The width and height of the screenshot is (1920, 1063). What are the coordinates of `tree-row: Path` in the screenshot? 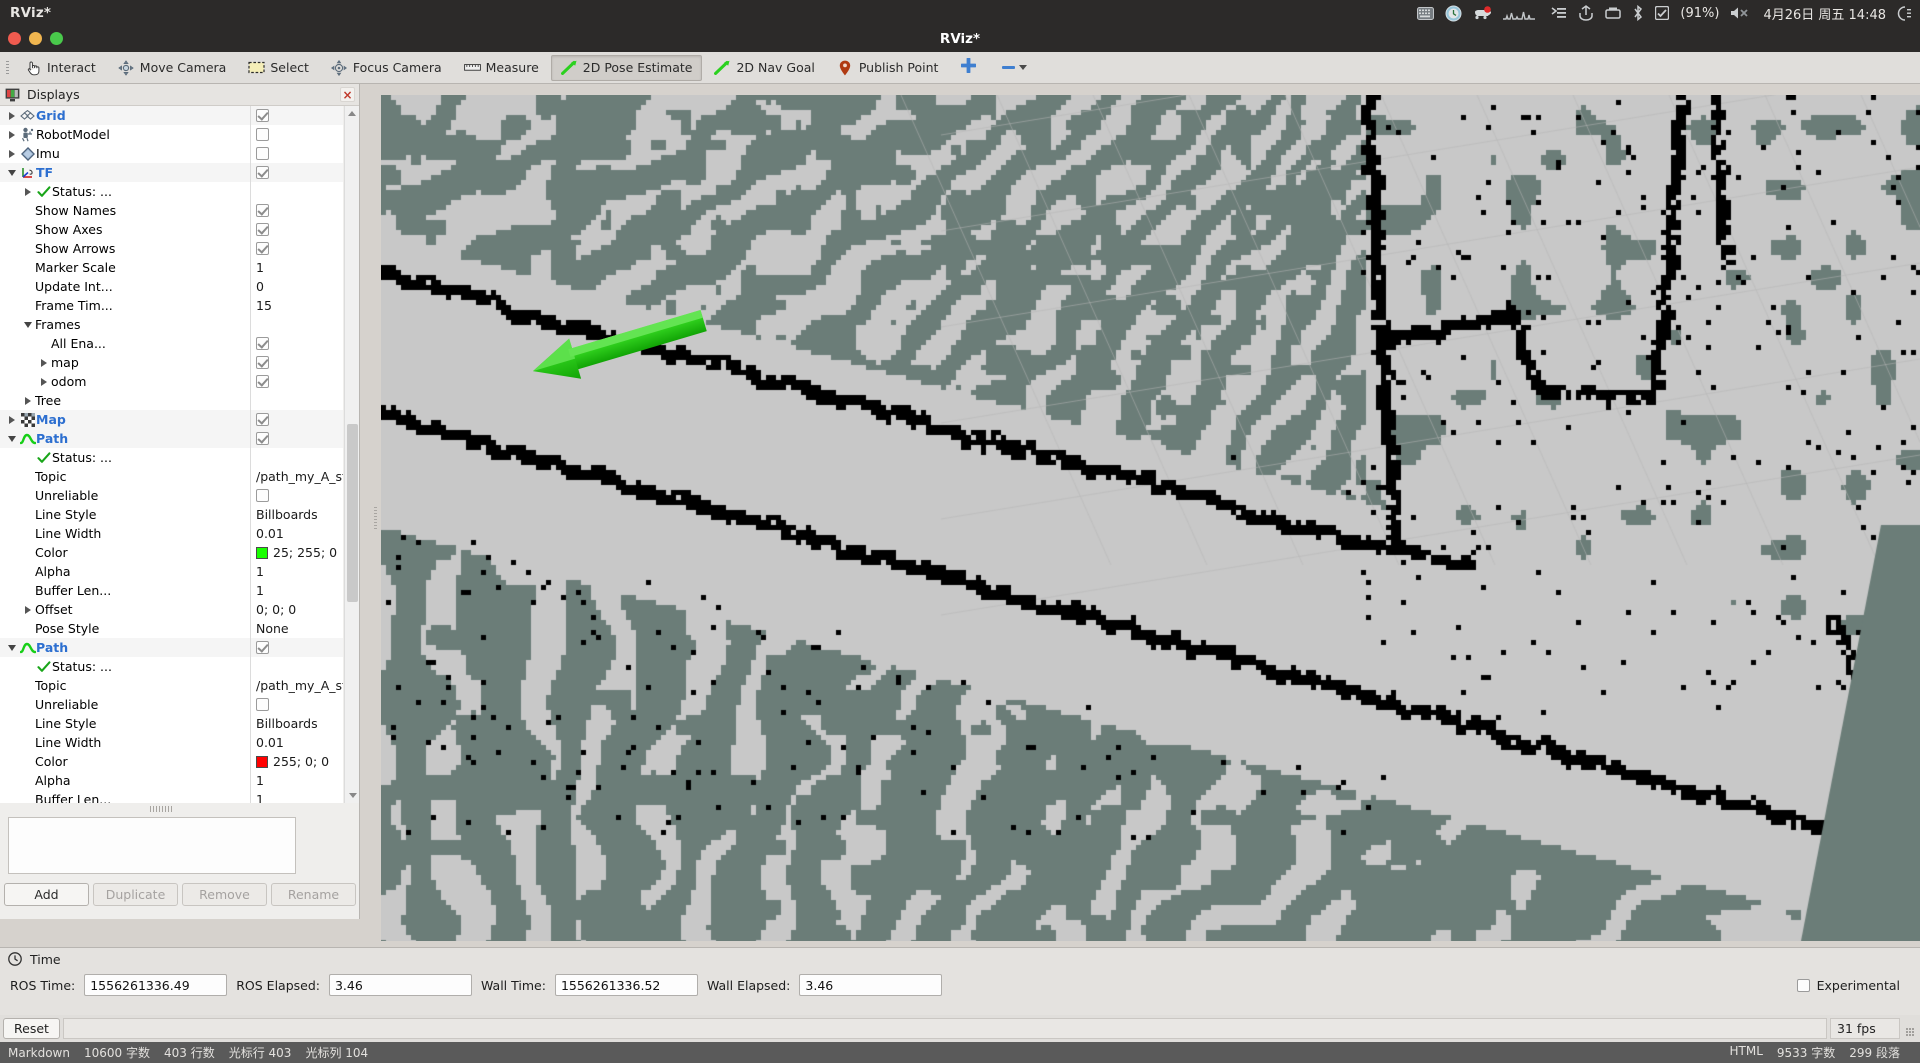 It's located at (171, 647).